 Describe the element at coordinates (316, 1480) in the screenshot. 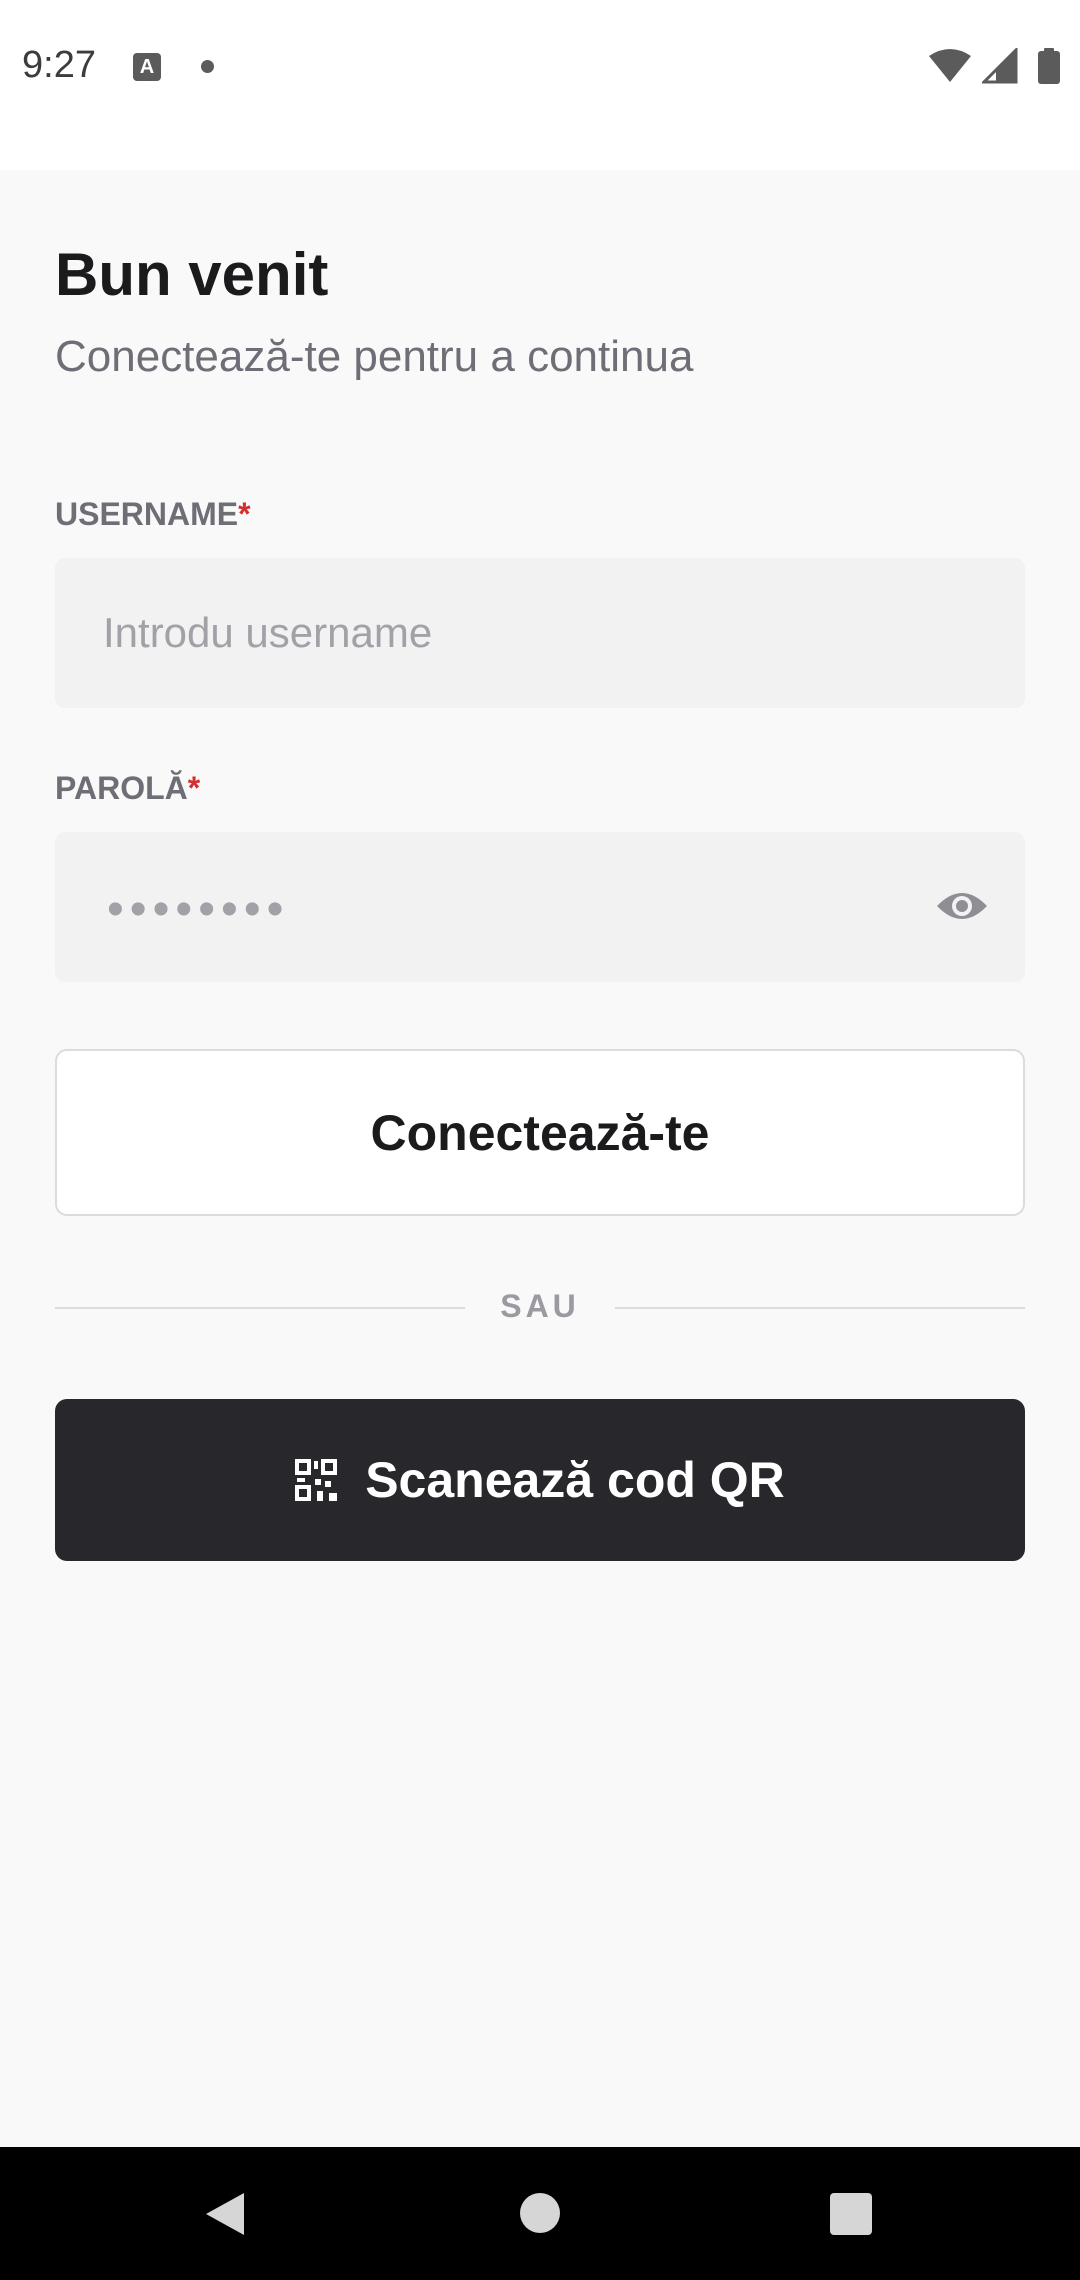

I see `qr-code-icon` at that location.